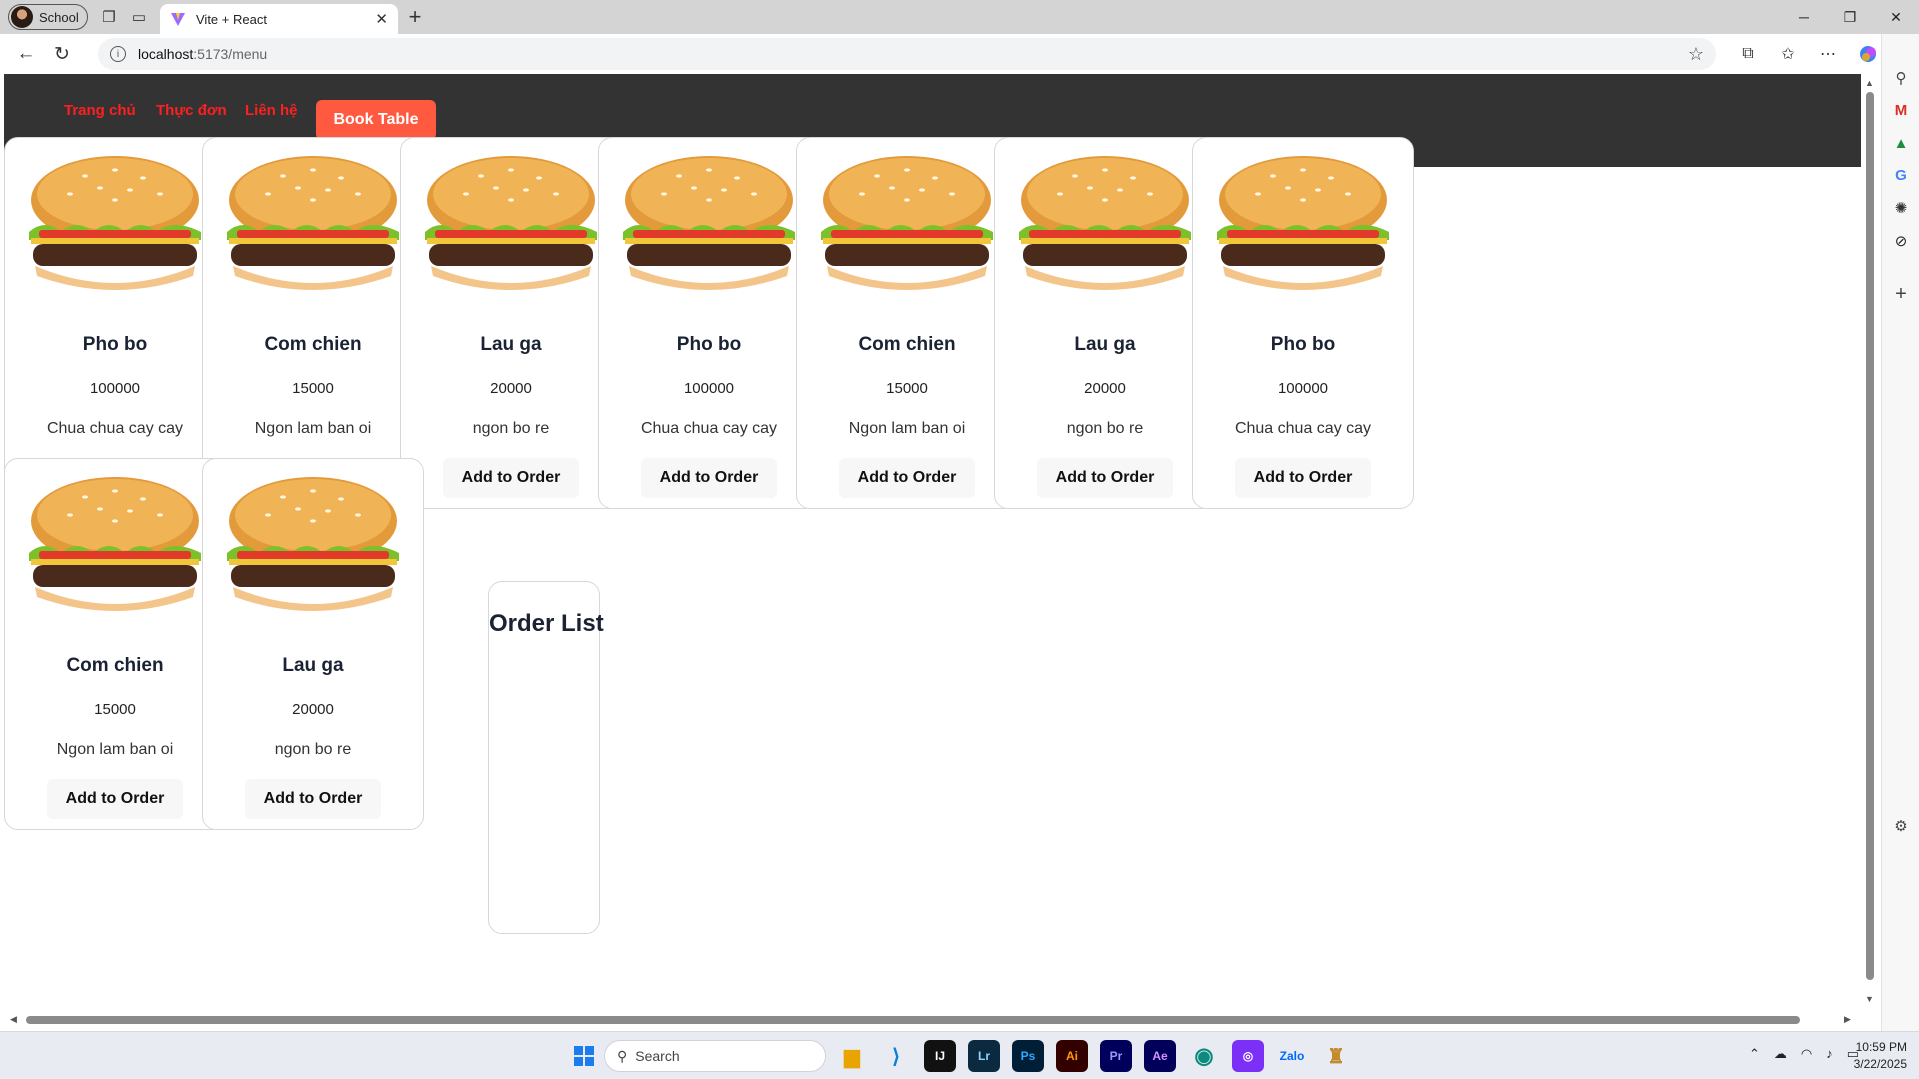 The image size is (1919, 1079). Describe the element at coordinates (959, 17) in the screenshot. I see `browser-tabbar: School ❐ ▭ Vite + React ✕ + ─ ❐ ✕` at that location.